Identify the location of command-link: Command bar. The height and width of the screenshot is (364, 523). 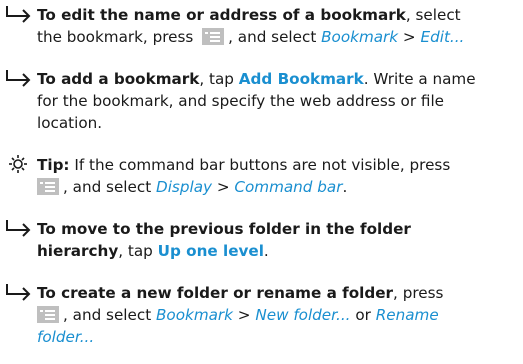
(288, 187).